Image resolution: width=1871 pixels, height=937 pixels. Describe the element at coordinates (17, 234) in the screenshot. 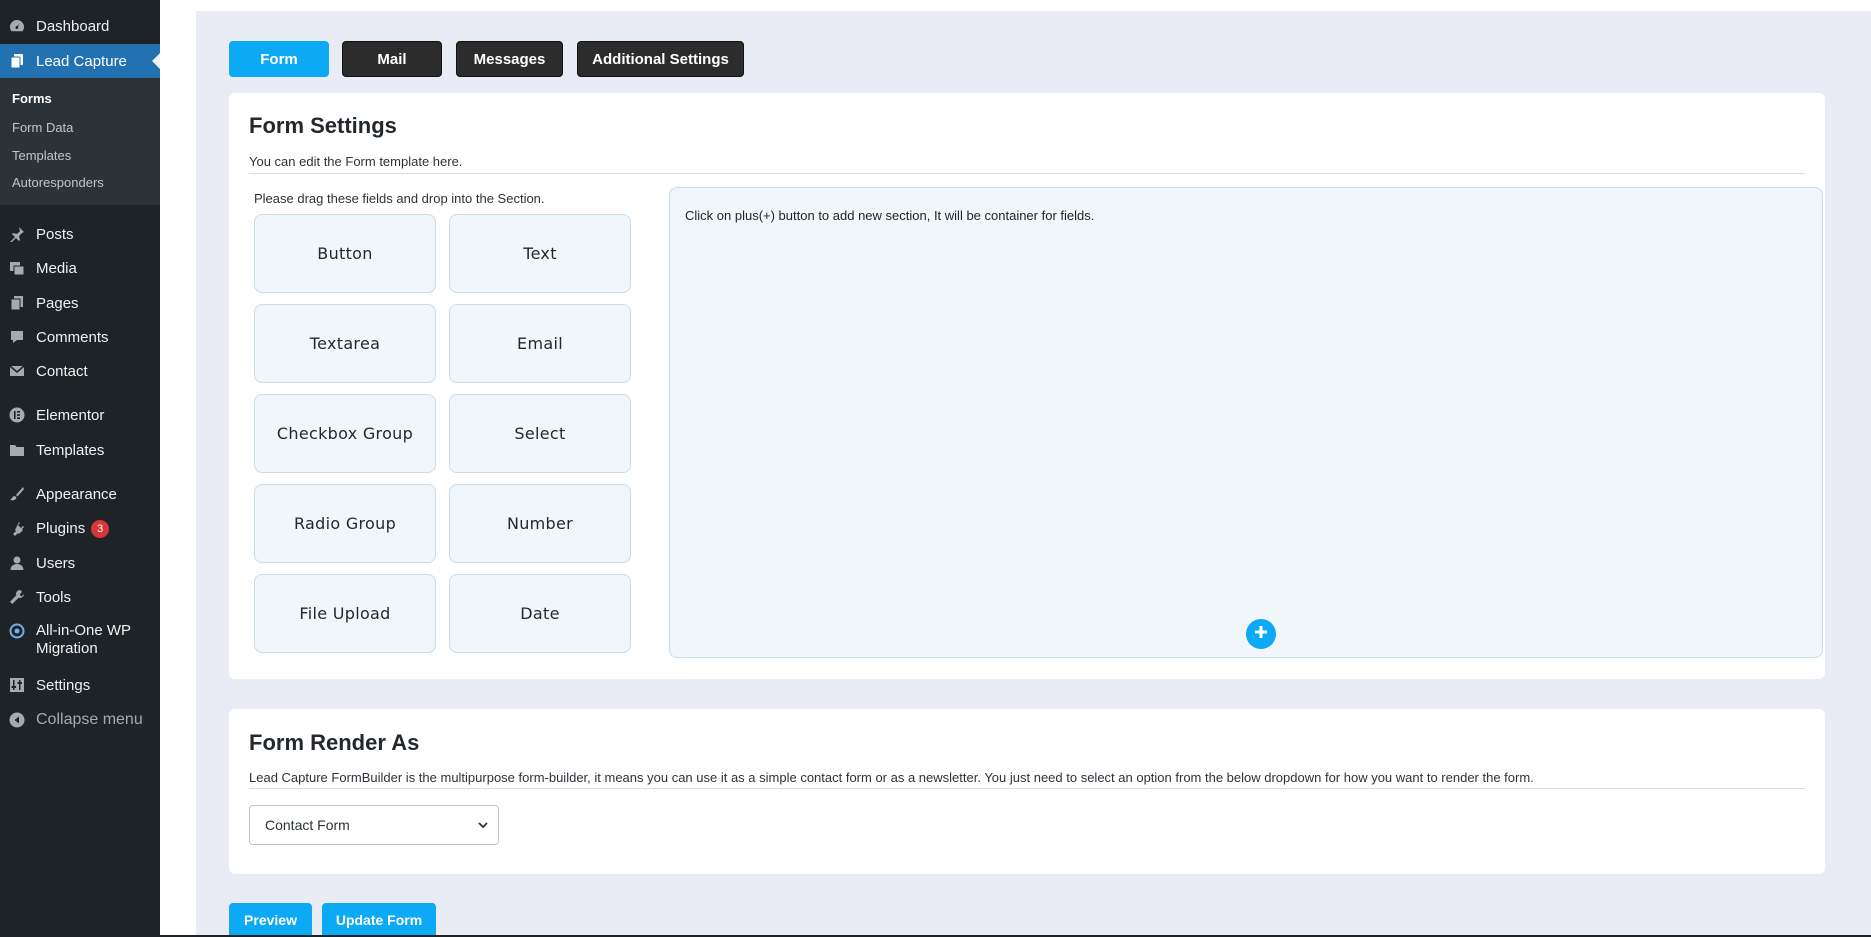

I see `pin-icon` at that location.